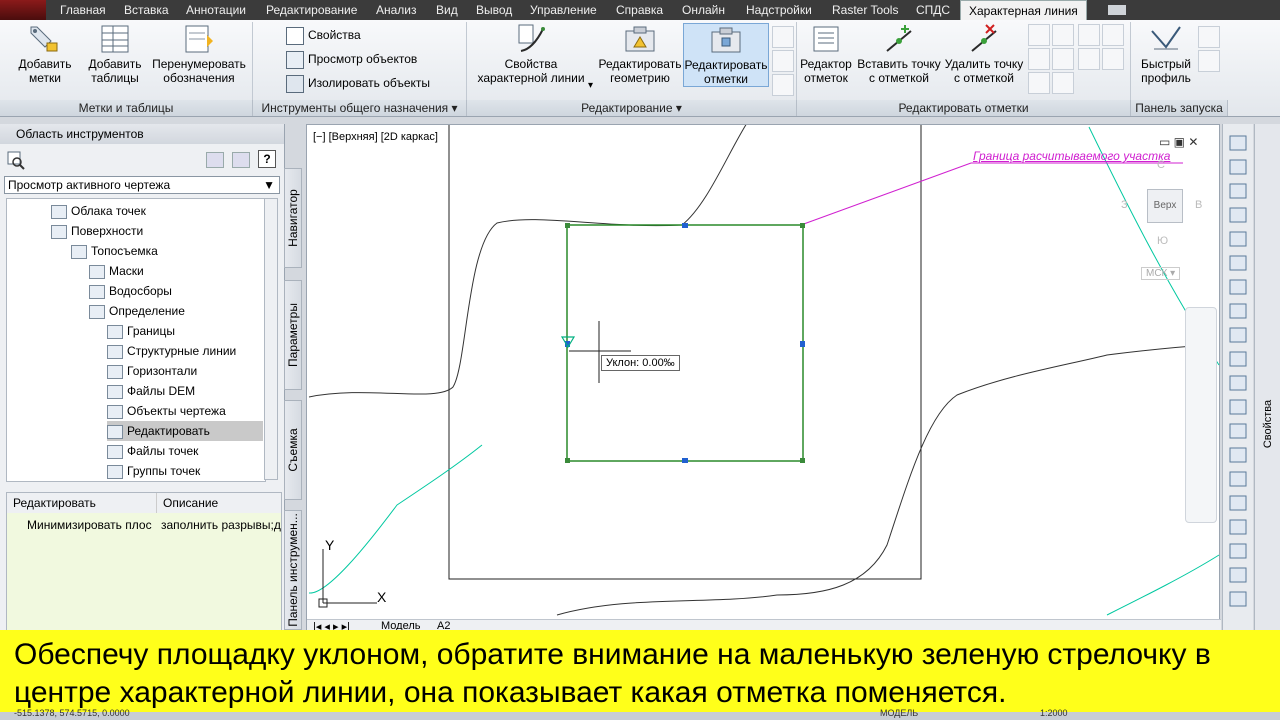 This screenshot has width=1280, height=720. Describe the element at coordinates (360, 108) in the screenshot. I see `panel-title-general-tools: Инструменты общего назначения ▾` at that location.